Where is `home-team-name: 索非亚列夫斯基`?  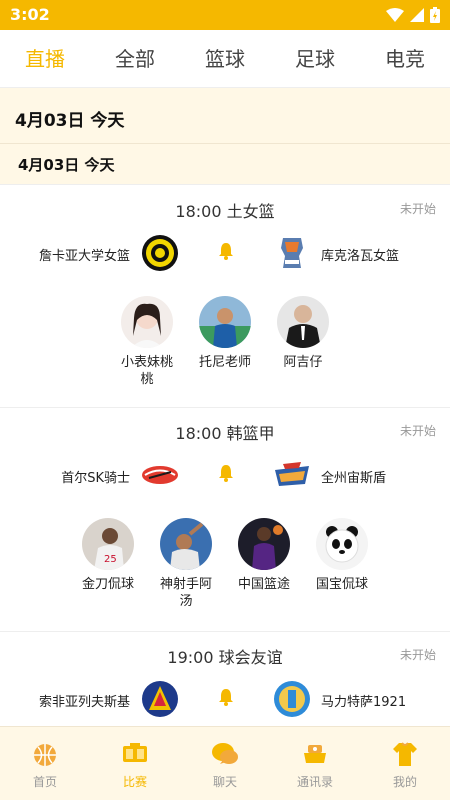
home-team-name: 索非亚列夫斯基 is located at coordinates (84, 702).